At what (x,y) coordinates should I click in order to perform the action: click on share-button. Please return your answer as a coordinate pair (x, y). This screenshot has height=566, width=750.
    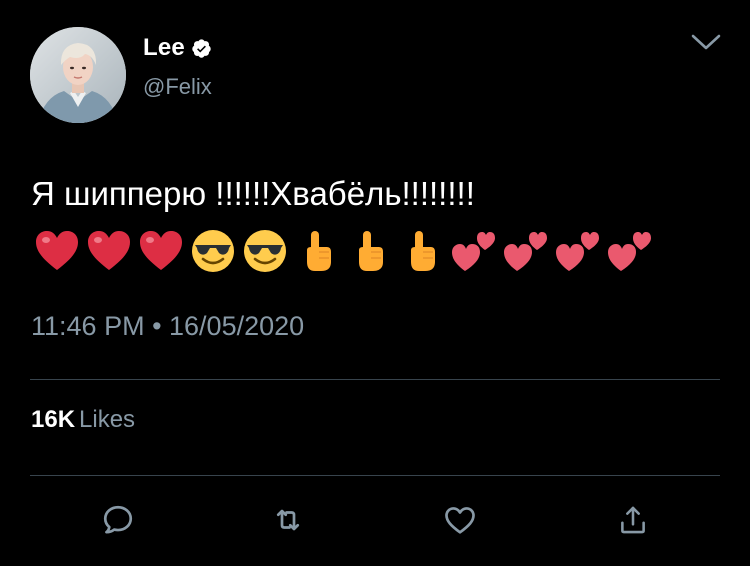
    Looking at the image, I should click on (633, 520).